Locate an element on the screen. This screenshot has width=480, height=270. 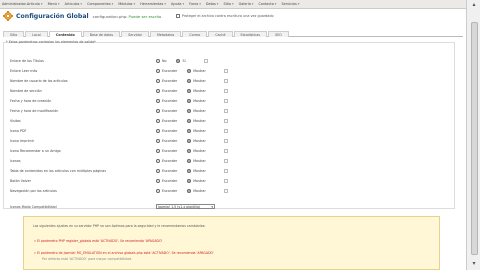
menu-item-sitio: Sitio▾ is located at coordinates (228, 4).